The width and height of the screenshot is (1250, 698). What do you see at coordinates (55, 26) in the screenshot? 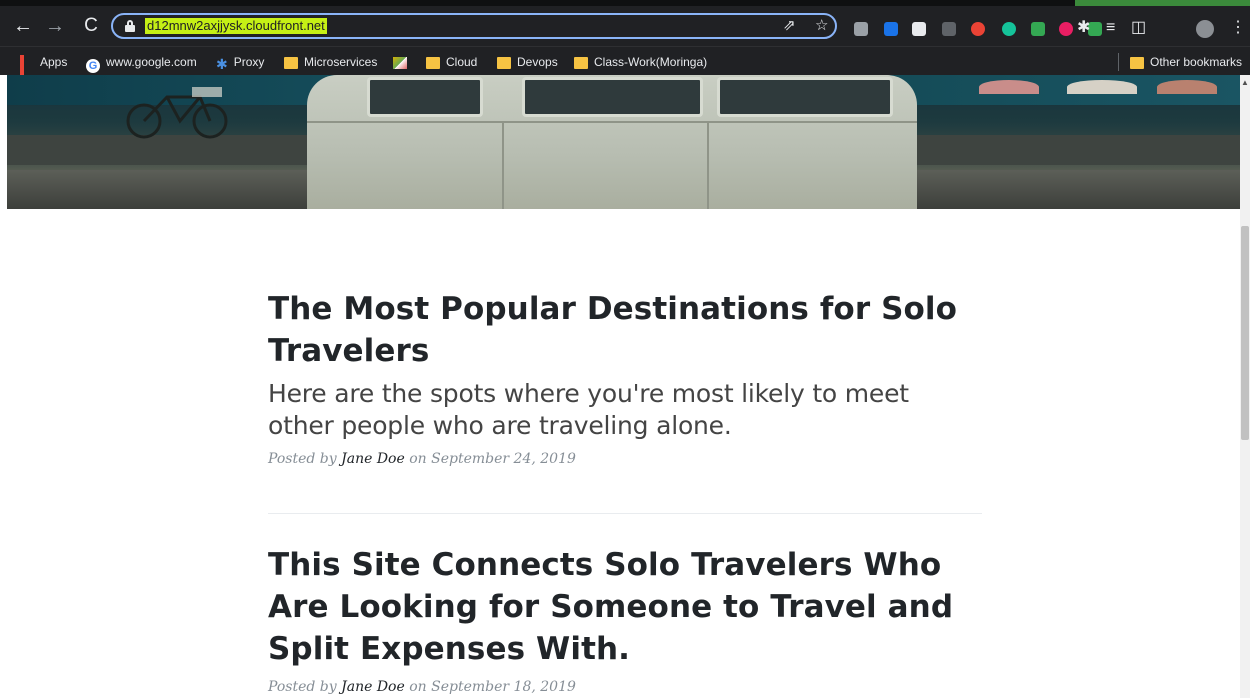
I see `forward-button: →` at bounding box center [55, 26].